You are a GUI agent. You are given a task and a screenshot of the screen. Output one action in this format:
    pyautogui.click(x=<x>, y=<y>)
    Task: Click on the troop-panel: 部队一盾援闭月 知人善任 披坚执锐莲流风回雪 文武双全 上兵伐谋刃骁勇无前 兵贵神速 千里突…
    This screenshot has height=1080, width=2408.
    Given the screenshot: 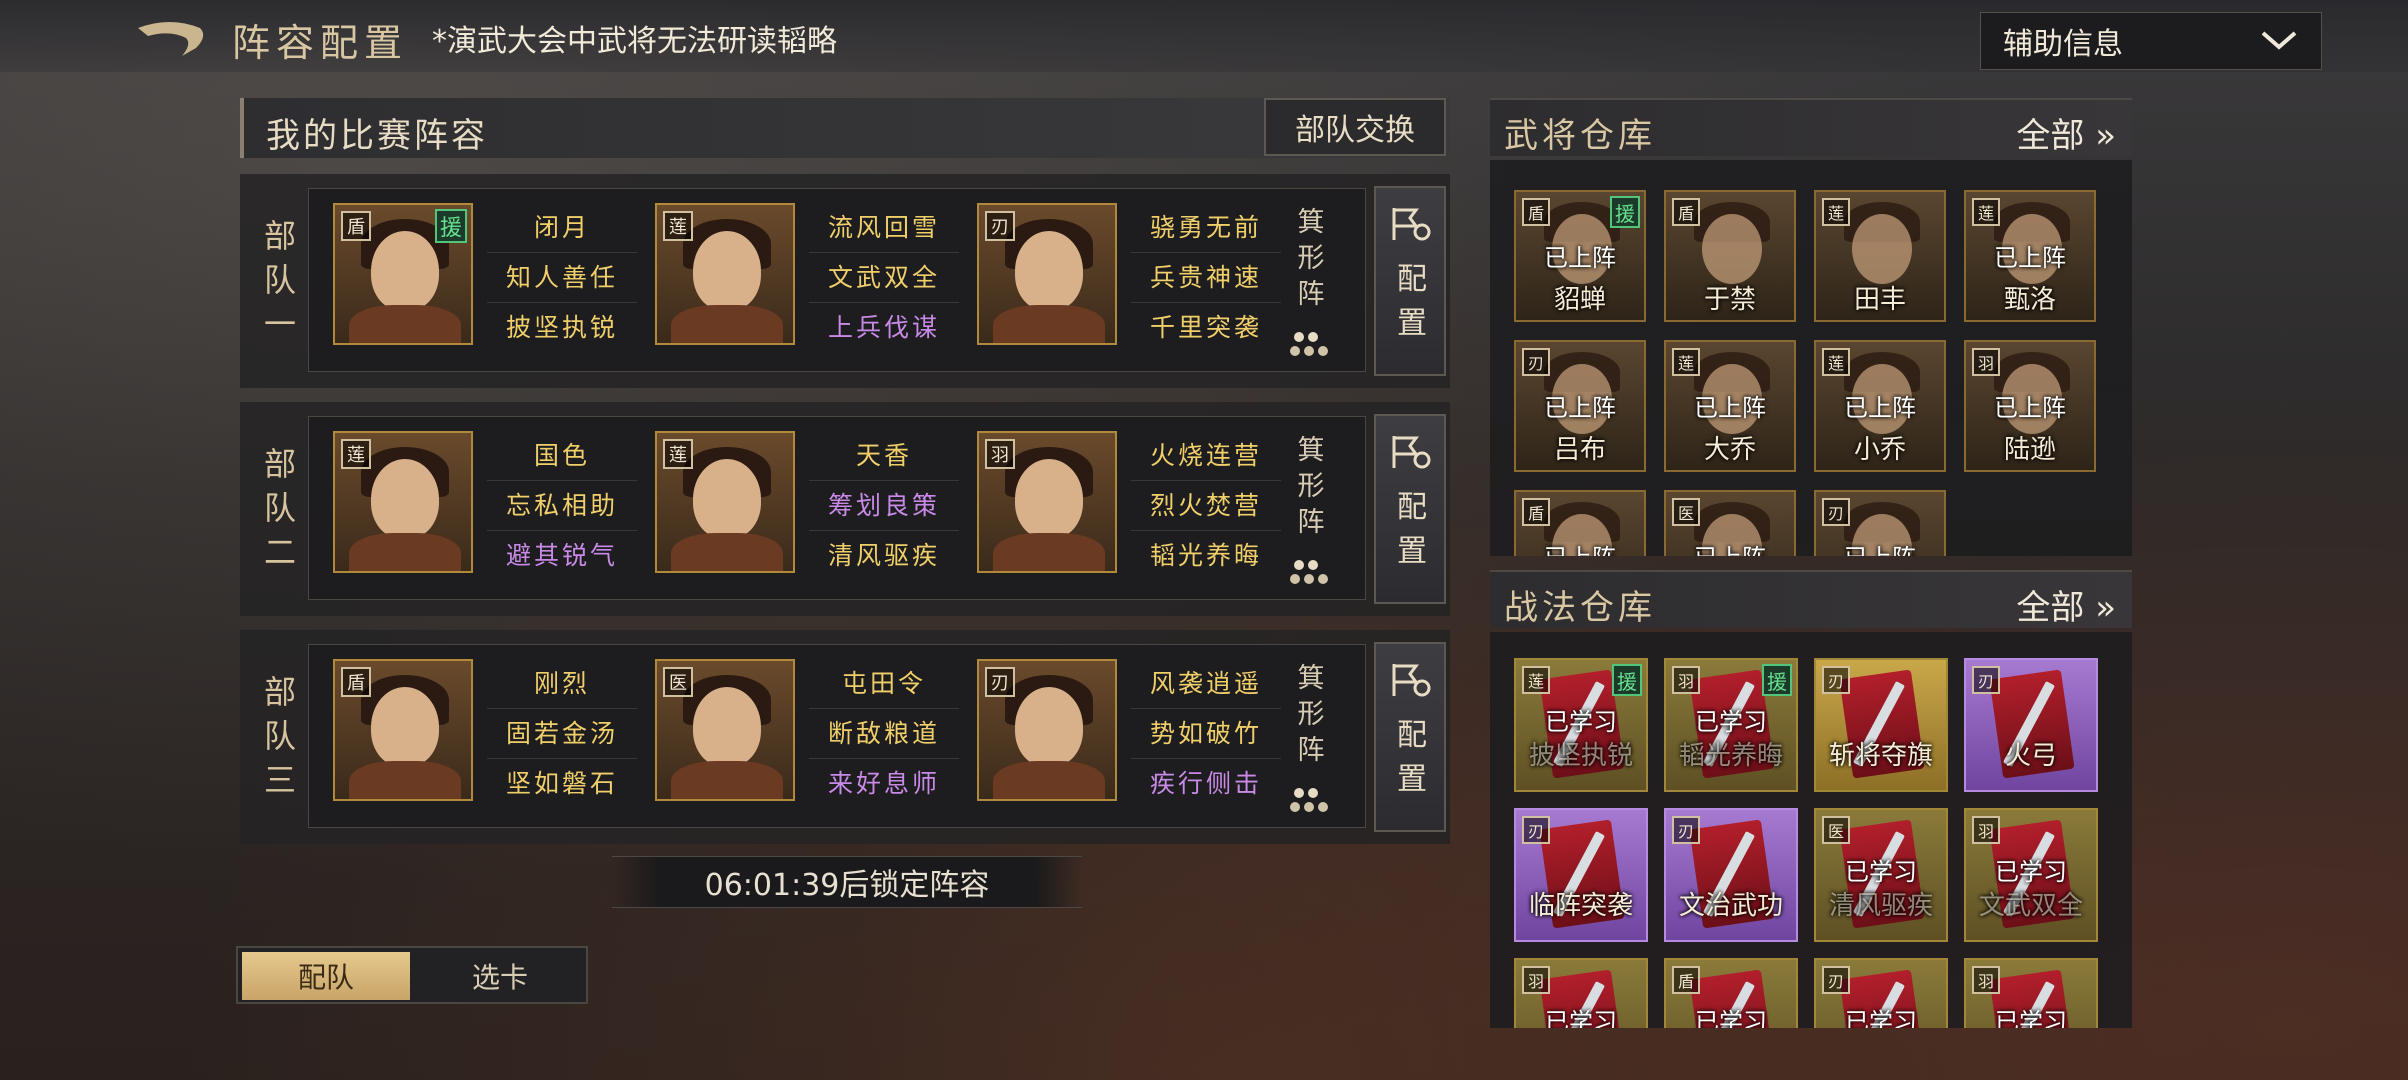 What is the action you would take?
    pyautogui.click(x=845, y=281)
    